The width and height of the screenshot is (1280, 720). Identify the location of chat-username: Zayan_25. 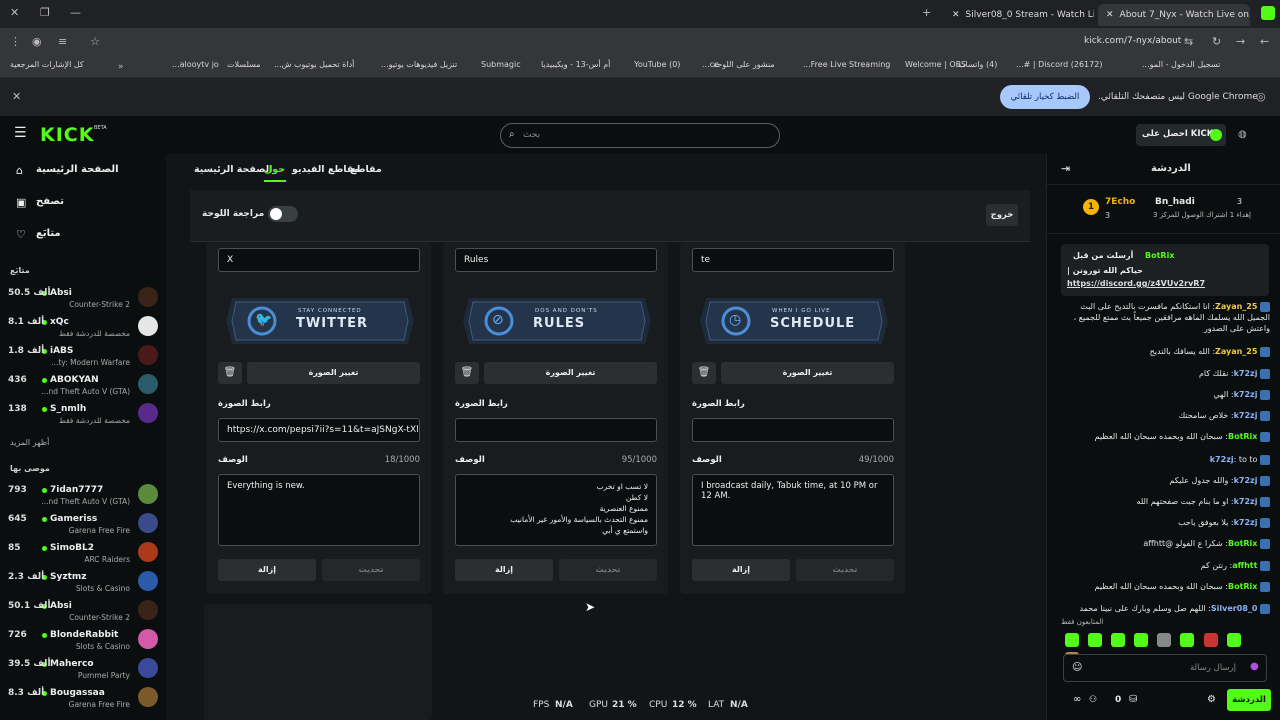
(1236, 306).